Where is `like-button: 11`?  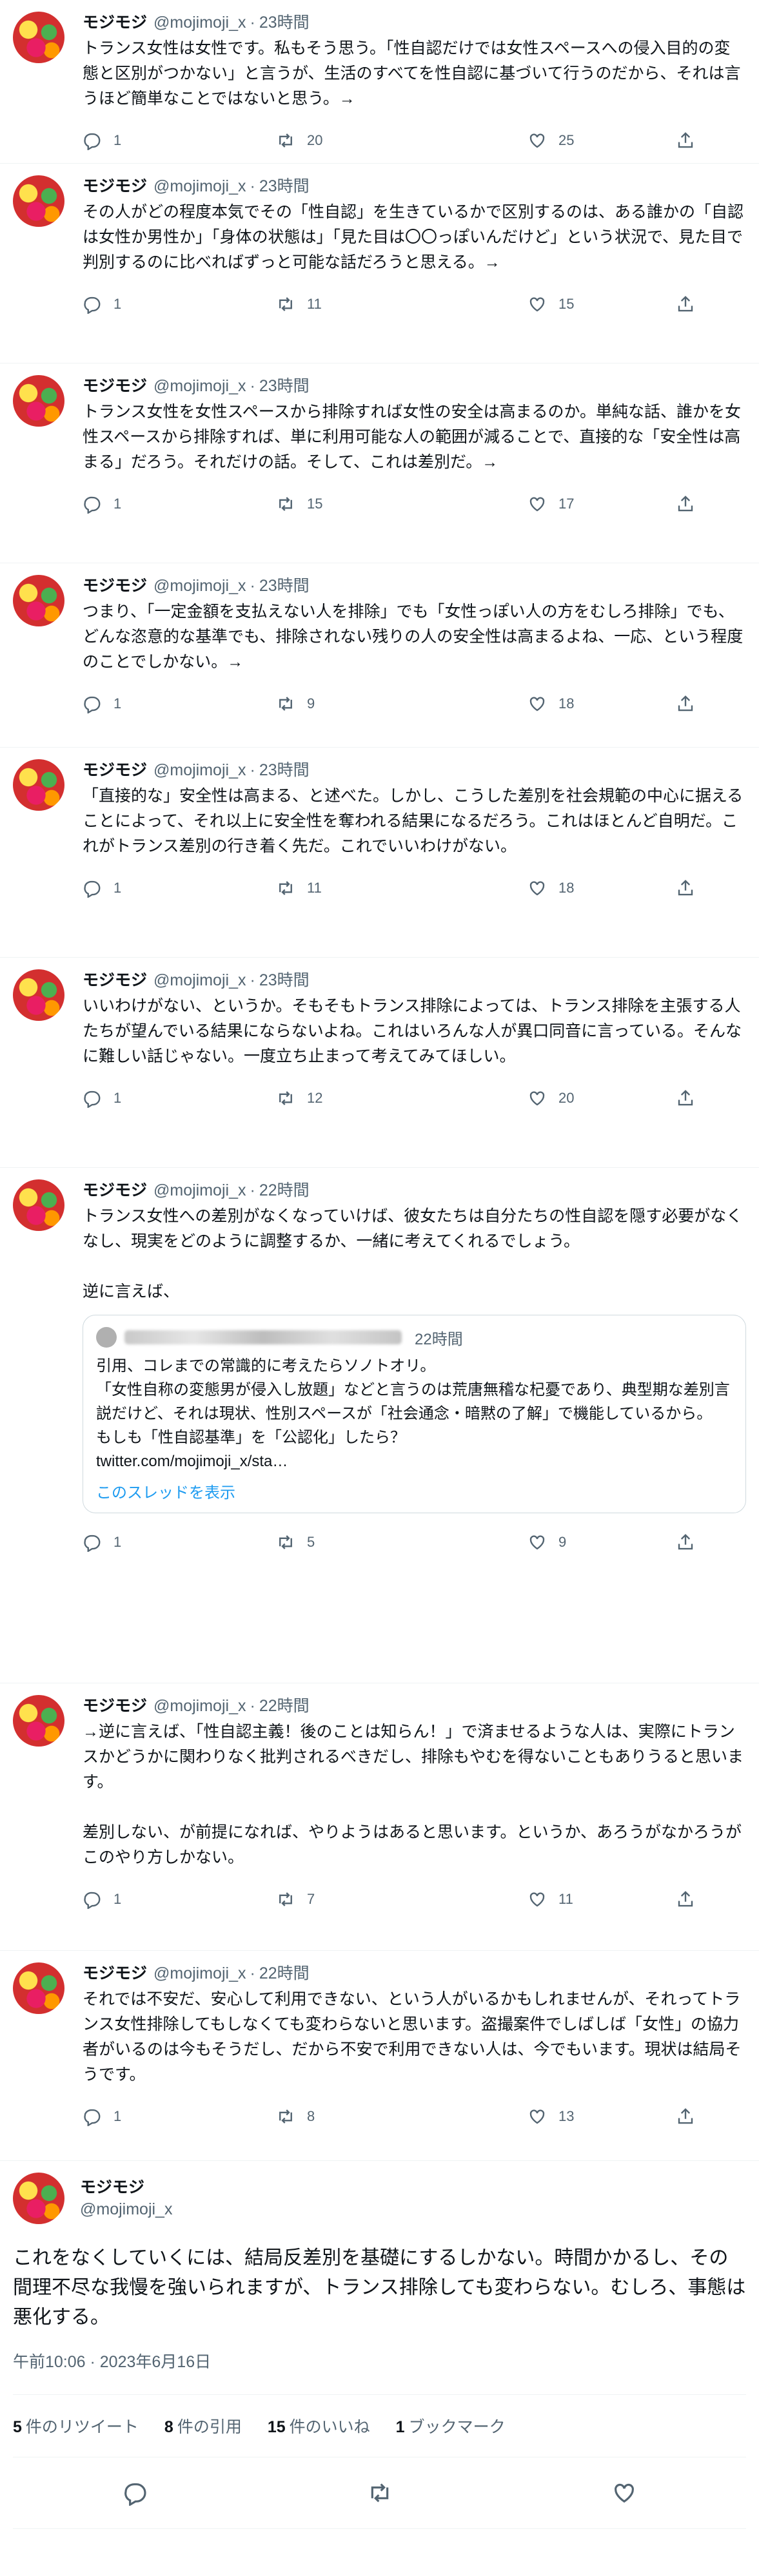
like-button: 11 is located at coordinates (601, 1899).